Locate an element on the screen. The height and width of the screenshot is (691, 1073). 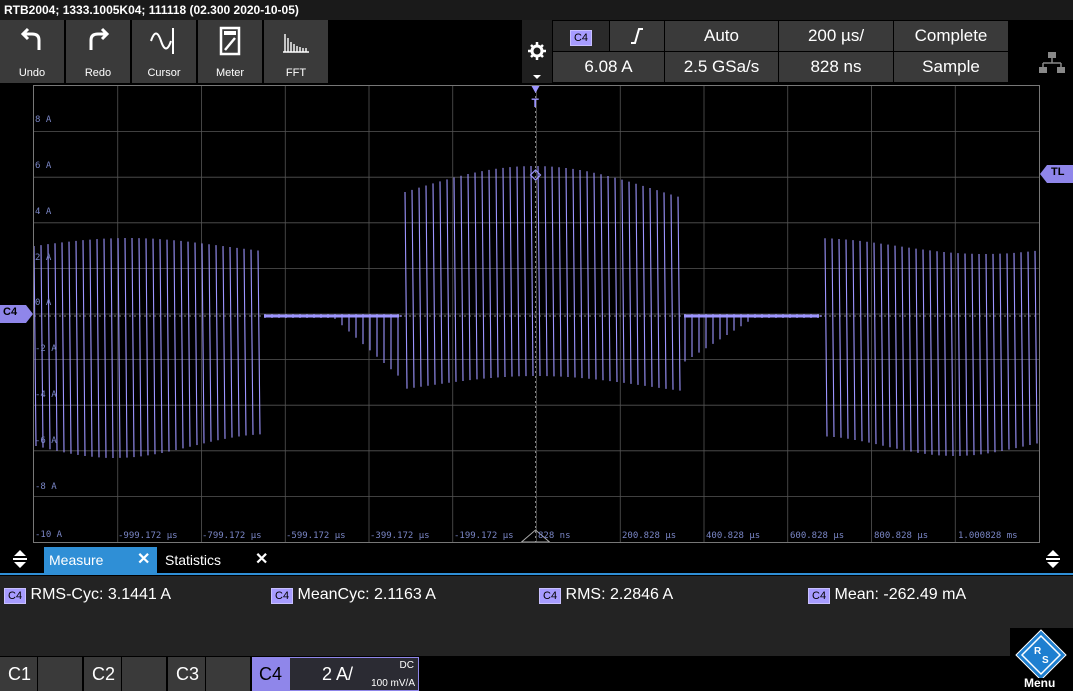
trigger-slope is located at coordinates (637, 36).